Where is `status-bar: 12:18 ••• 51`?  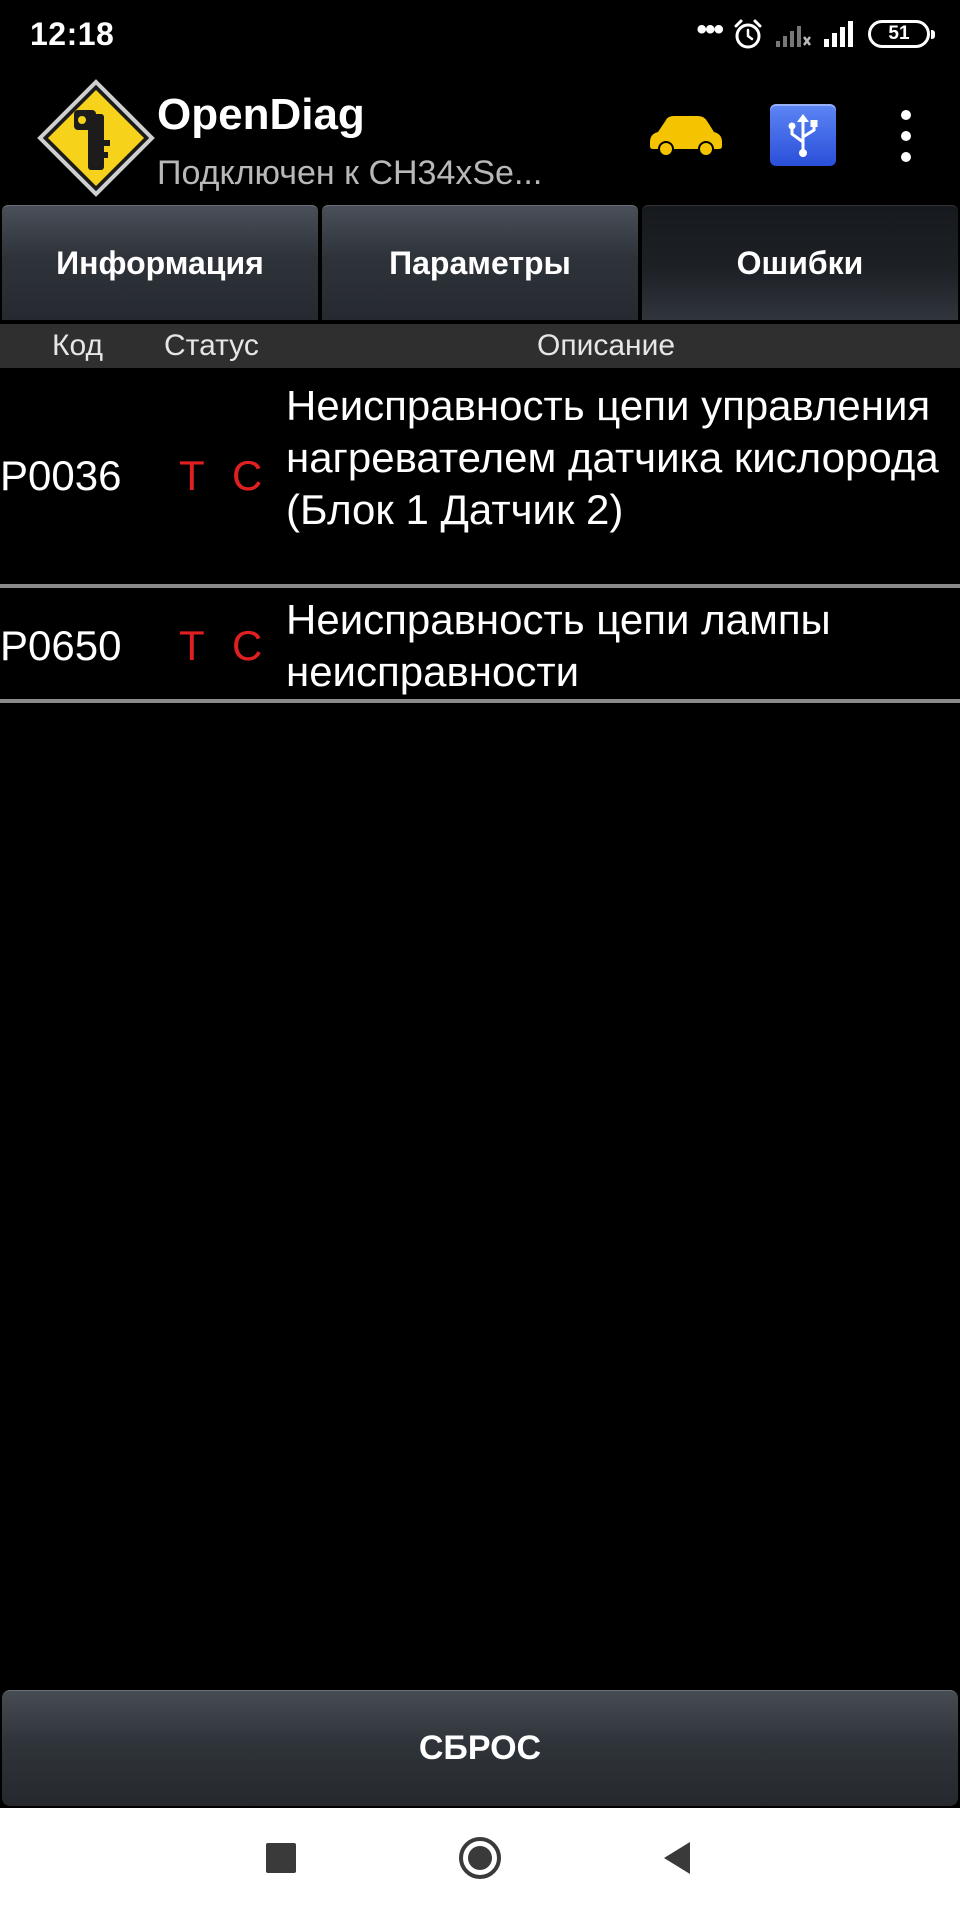 status-bar: 12:18 ••• 51 is located at coordinates (480, 35).